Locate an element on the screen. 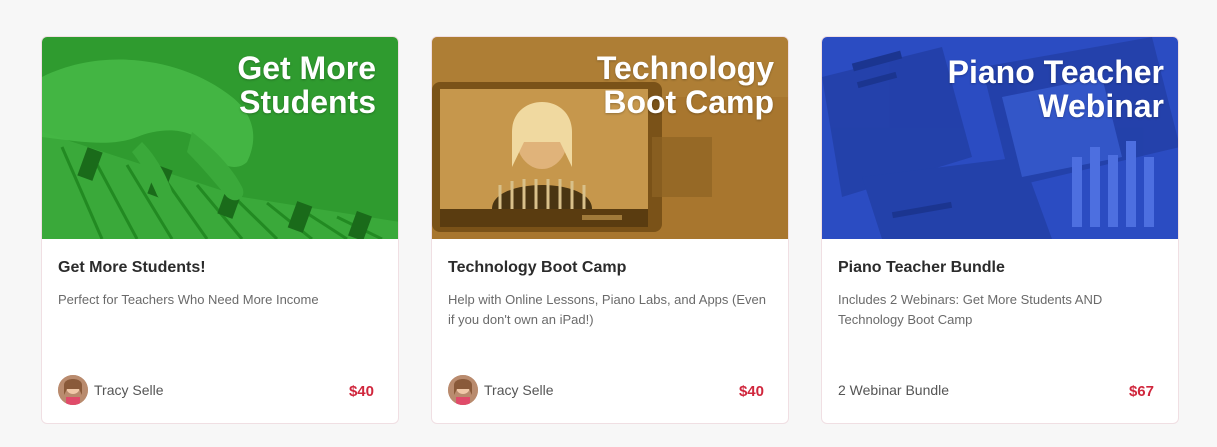 Image resolution: width=1217 pixels, height=447 pixels. course-banner-image: Technology Boot Camp is located at coordinates (610, 138).